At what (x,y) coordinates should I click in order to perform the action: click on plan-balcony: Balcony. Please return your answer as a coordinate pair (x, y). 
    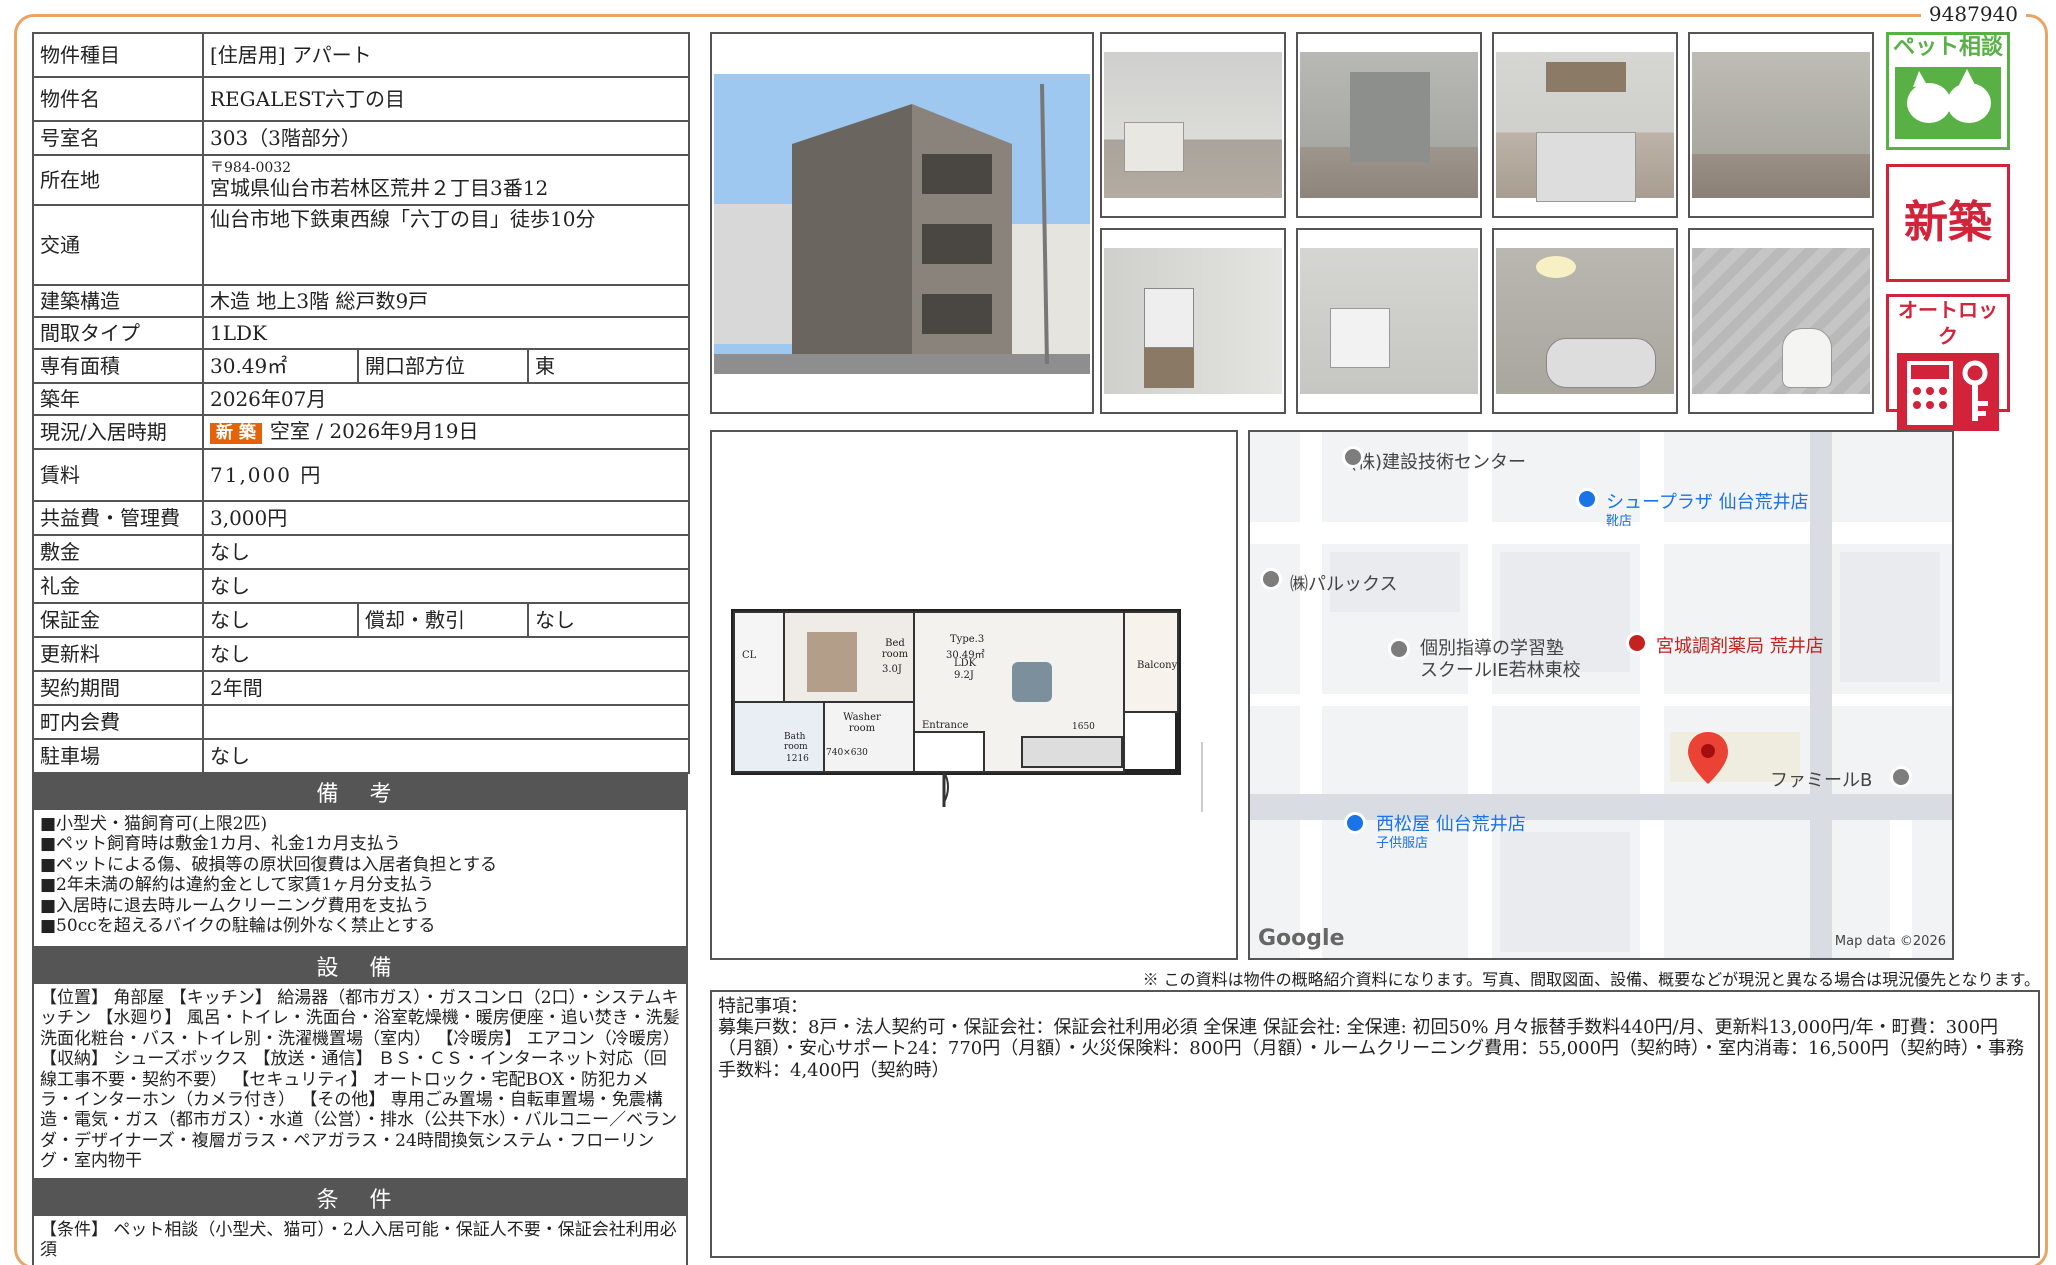
    Looking at the image, I should click on (1157, 665).